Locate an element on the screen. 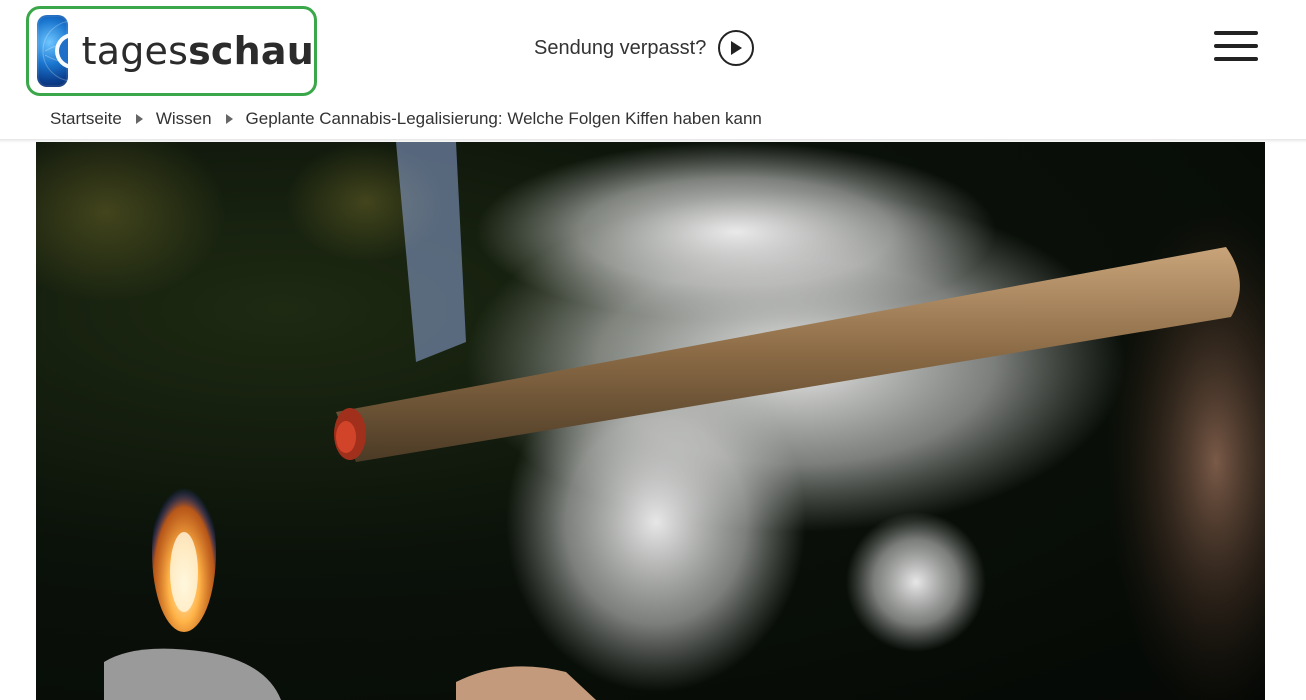  sendung-verpasst-label: Sendung verpasst? is located at coordinates (620, 47).